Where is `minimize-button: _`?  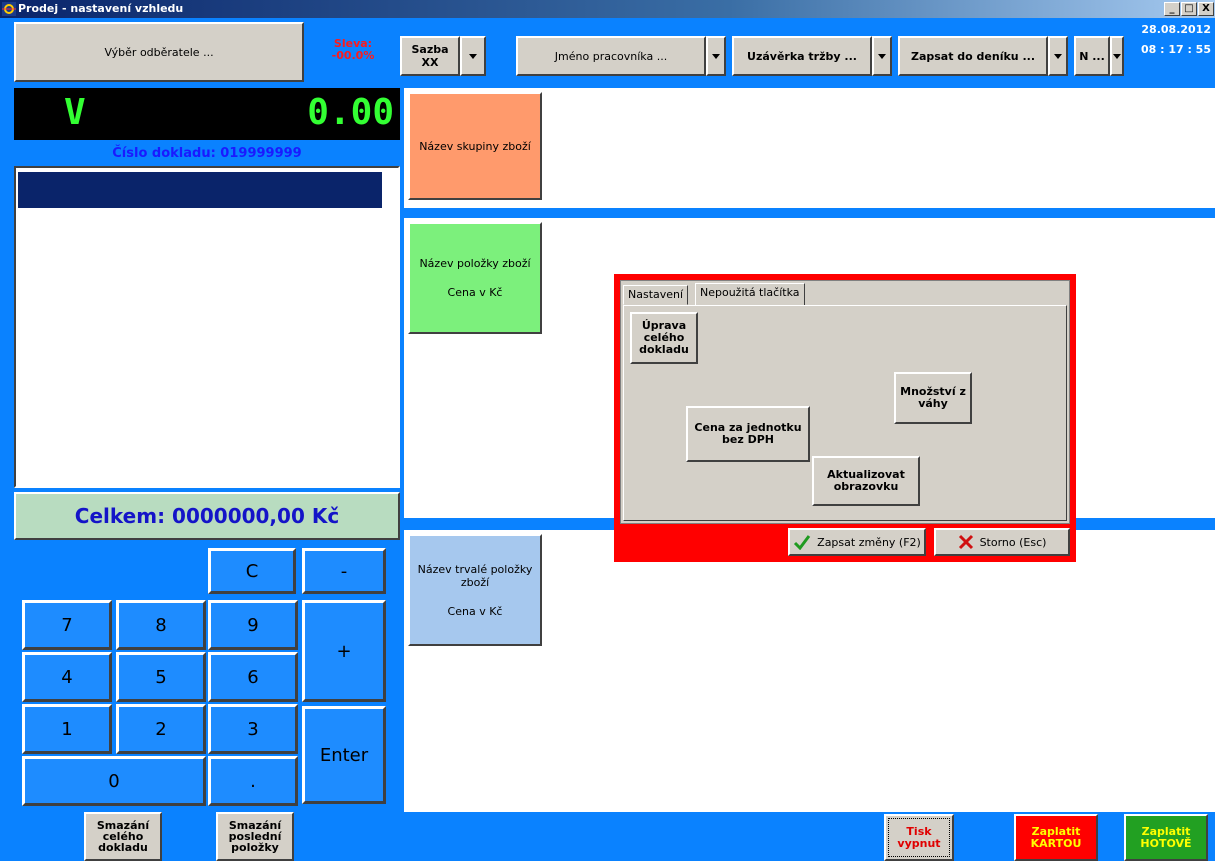
minimize-button: _ is located at coordinates (1172, 9).